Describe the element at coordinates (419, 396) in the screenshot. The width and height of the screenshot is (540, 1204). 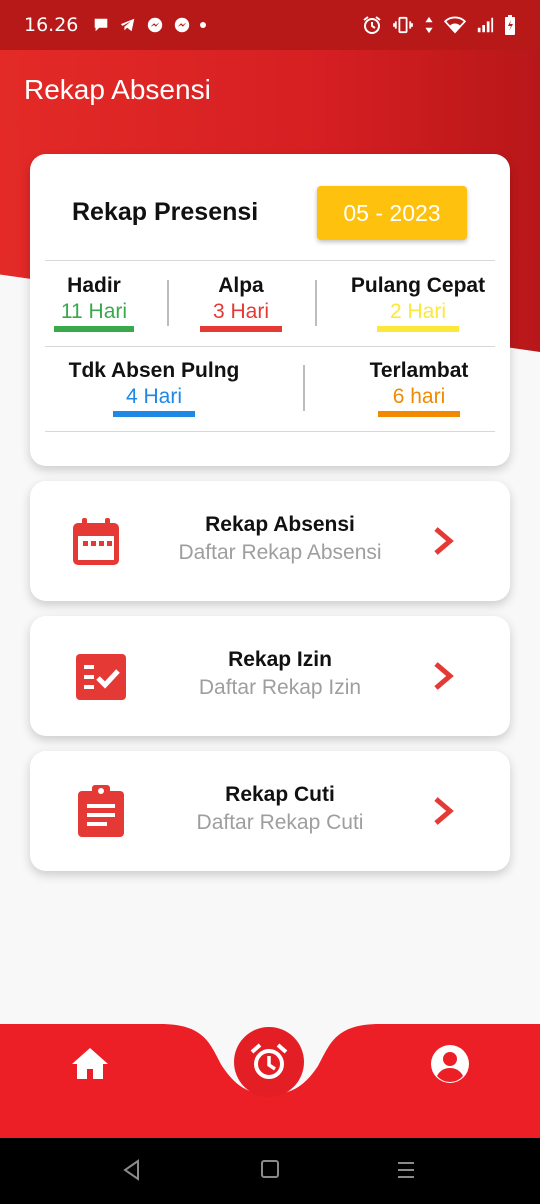
I see `stat-value: 6 hari` at that location.